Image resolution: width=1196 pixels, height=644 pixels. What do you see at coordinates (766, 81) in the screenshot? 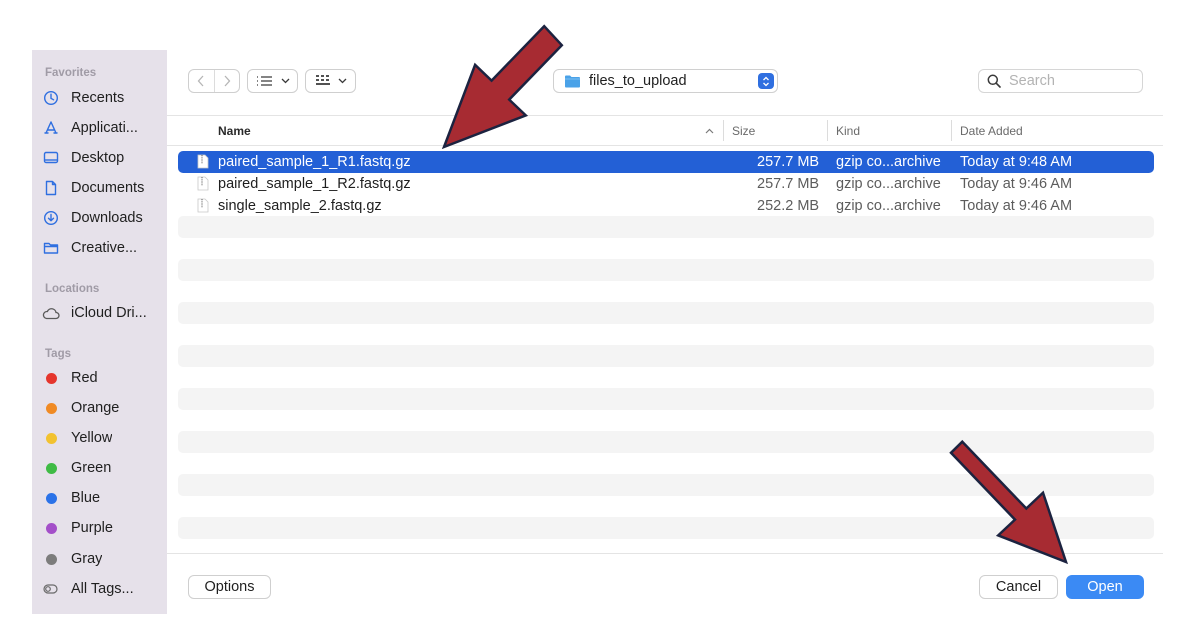
I see `popup-stepper-icon` at bounding box center [766, 81].